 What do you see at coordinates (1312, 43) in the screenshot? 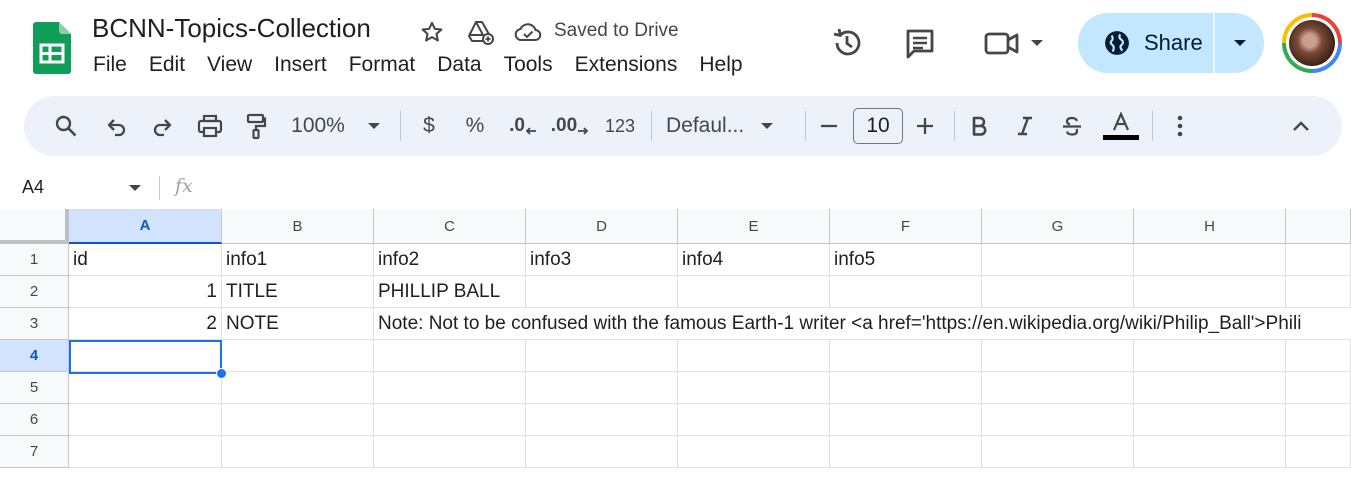
I see `account-avatar` at bounding box center [1312, 43].